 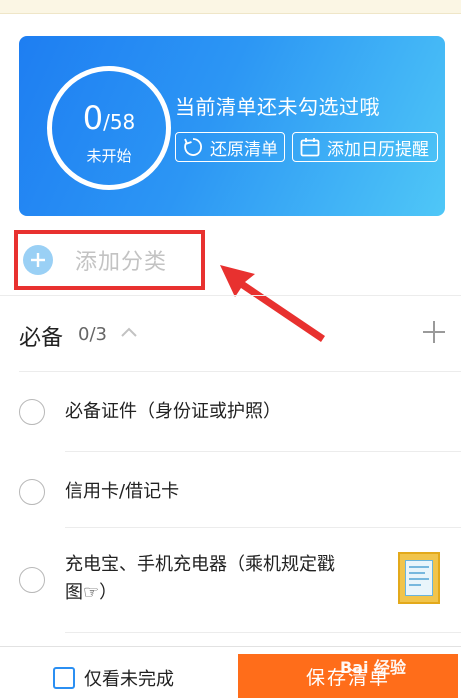 I want to click on list-item-label: 充电宝、手机充电器（乘机规定戳 图☞）, so click(x=200, y=579).